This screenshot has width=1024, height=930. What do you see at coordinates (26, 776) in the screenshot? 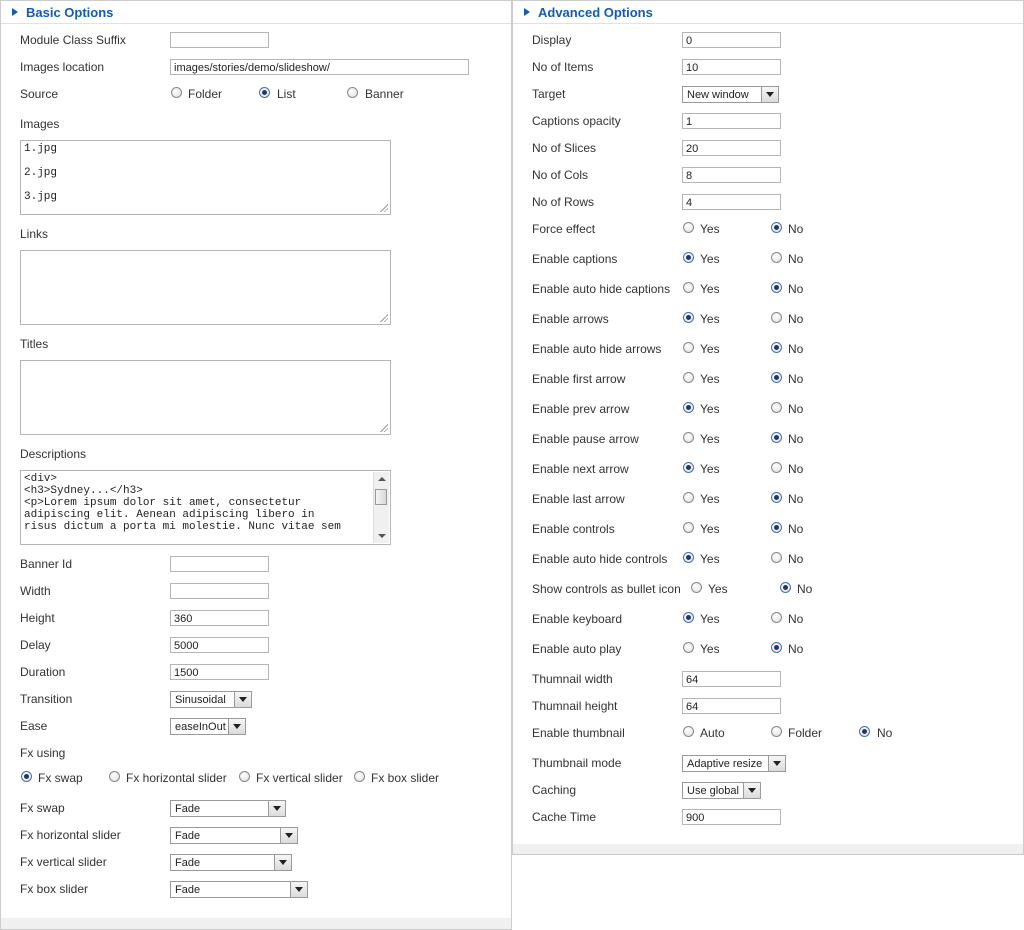
I see `fx-swap-radio` at bounding box center [26, 776].